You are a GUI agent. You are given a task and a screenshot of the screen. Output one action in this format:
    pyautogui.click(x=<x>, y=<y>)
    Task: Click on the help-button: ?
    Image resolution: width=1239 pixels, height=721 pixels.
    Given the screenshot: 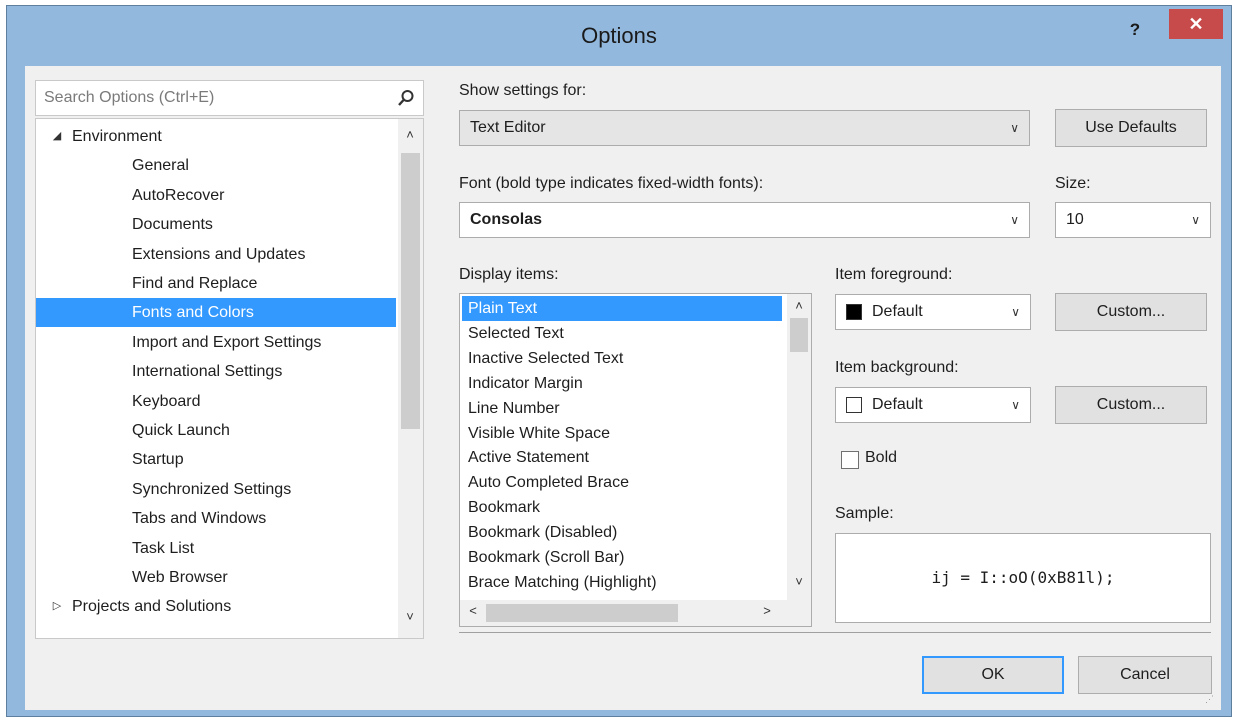 What is the action you would take?
    pyautogui.click(x=1135, y=30)
    